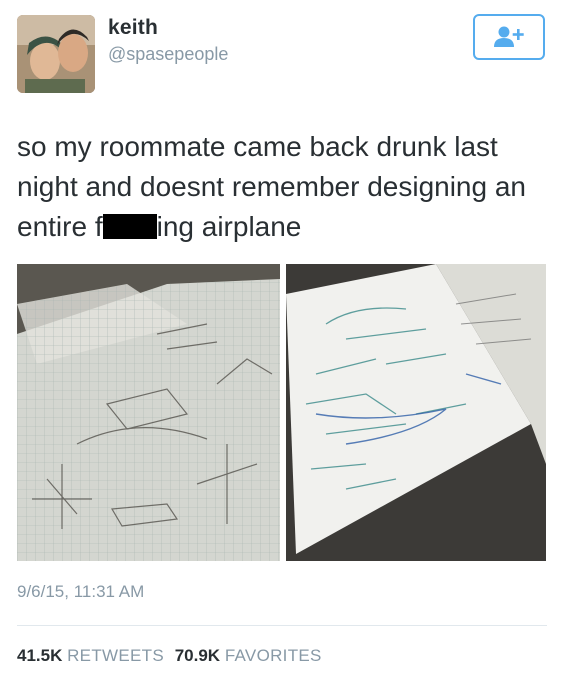  I want to click on favorites-label: FAVORITES, so click(273, 655).